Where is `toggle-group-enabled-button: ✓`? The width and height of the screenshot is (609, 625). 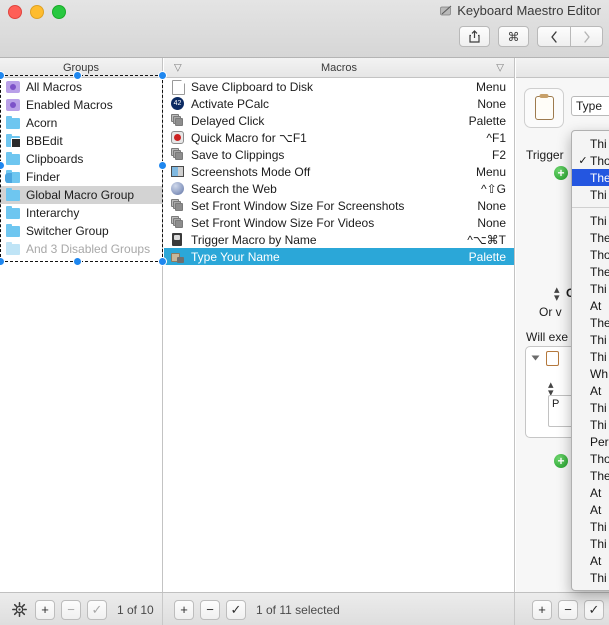 toggle-group-enabled-button: ✓ is located at coordinates (97, 609).